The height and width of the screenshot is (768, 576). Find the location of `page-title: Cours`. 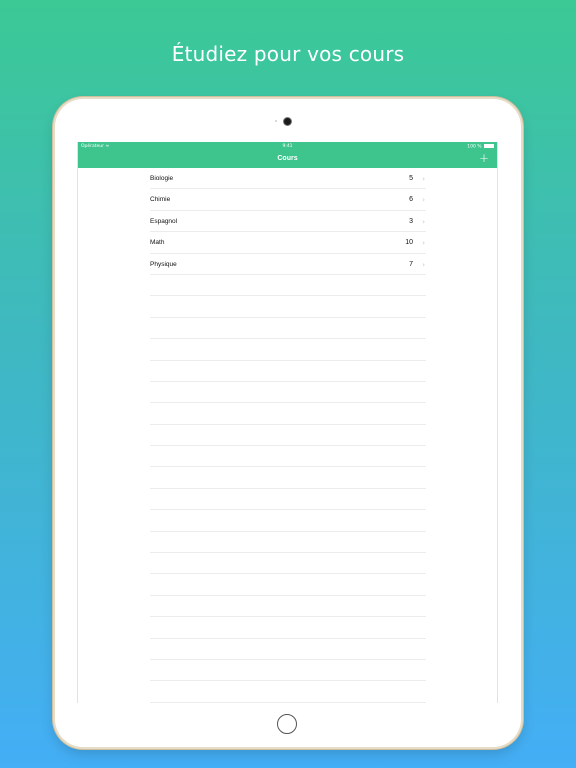

page-title: Cours is located at coordinates (287, 158).